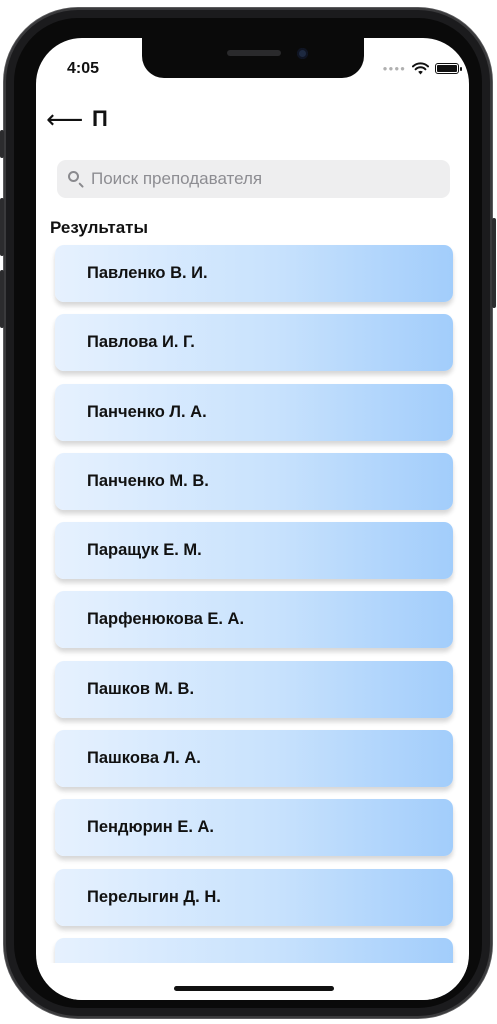 The height and width of the screenshot is (1024, 497). I want to click on teacher-card: Павленко В. И., so click(254, 273).